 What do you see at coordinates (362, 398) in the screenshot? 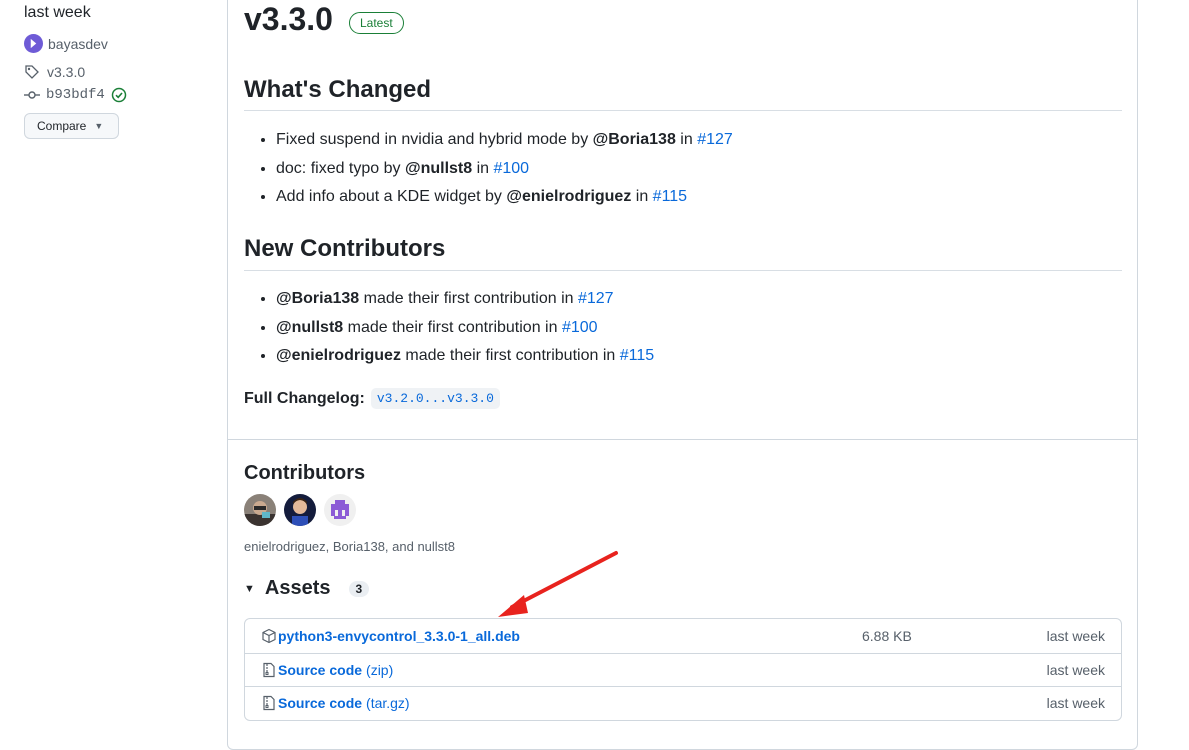
I see `changelog-colon: :` at bounding box center [362, 398].